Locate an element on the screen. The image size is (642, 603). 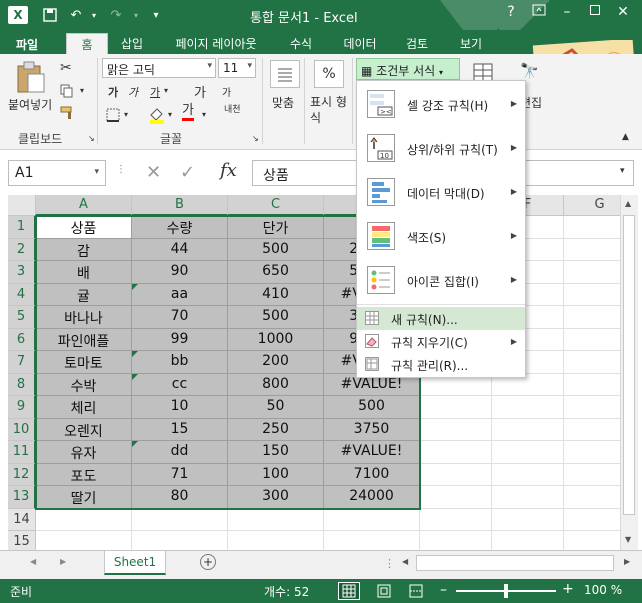
cell-b9: 10 is located at coordinates (180, 407).